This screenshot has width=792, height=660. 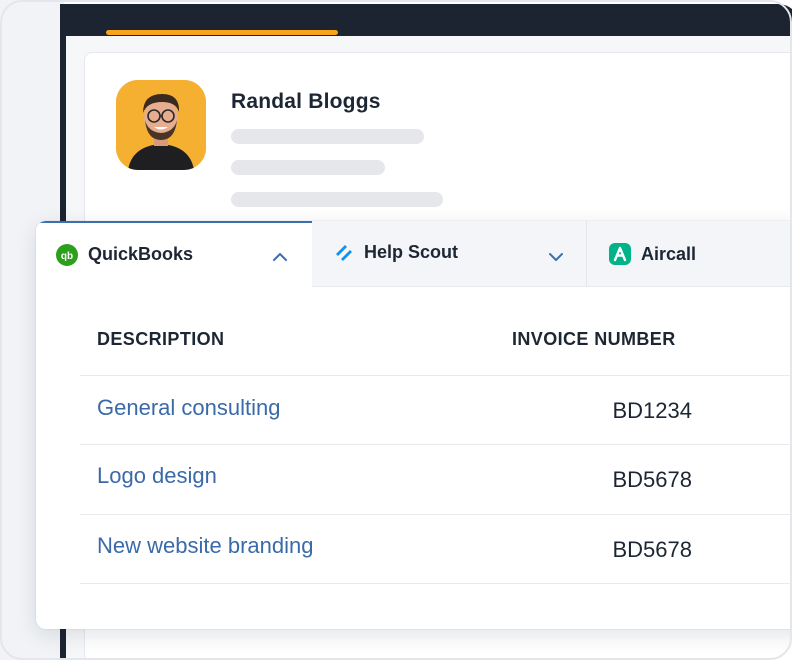 I want to click on column-header-description: DESCRIPTION, so click(x=161, y=339).